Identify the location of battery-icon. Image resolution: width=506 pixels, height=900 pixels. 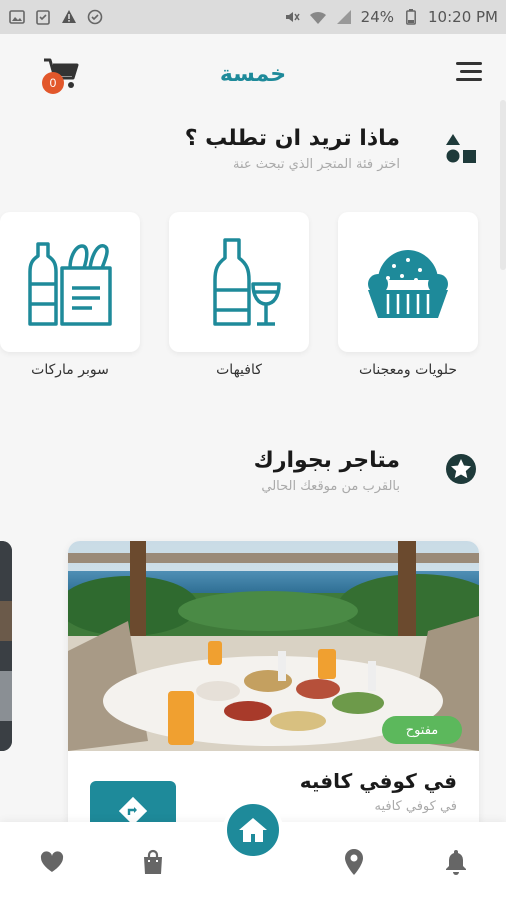
(411, 17).